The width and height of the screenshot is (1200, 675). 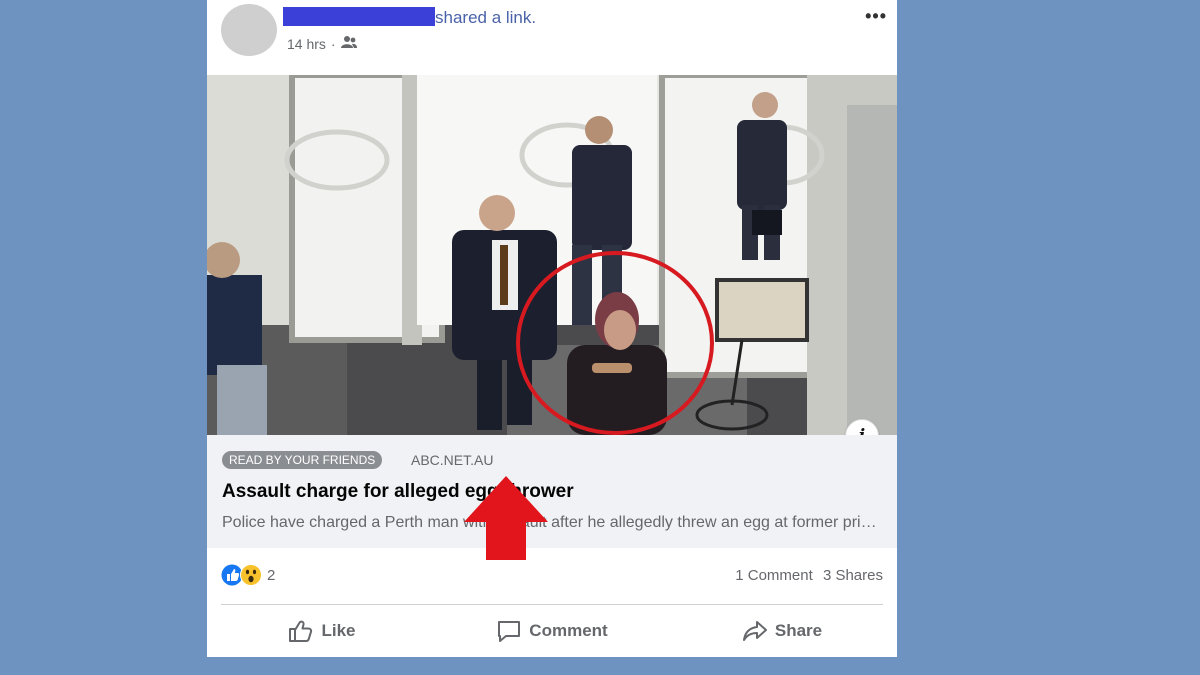 What do you see at coordinates (302, 460) in the screenshot?
I see `read-by-friends-badge: READ BY YOUR FRIENDS` at bounding box center [302, 460].